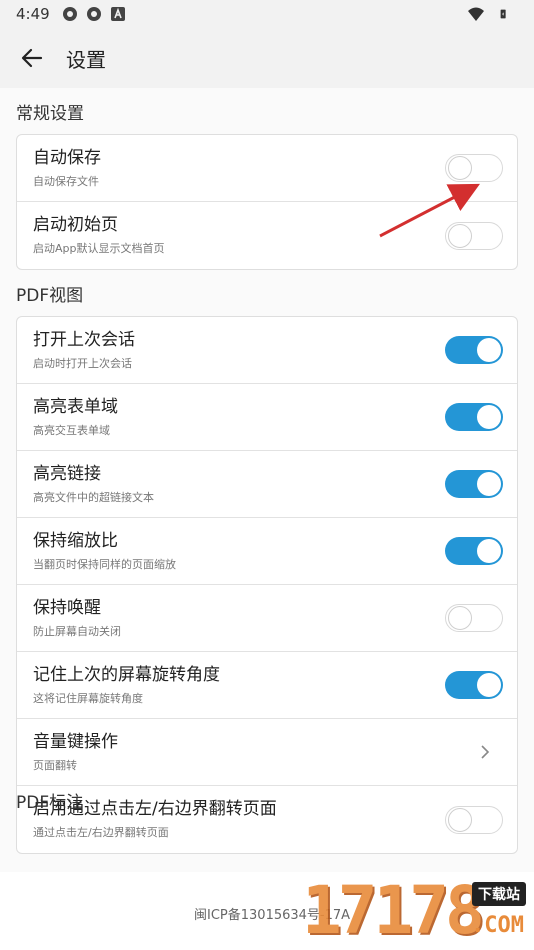 Image resolution: width=534 pixels, height=950 pixels. What do you see at coordinates (66, 181) in the screenshot?
I see `setting-description: 自动保存文件` at bounding box center [66, 181].